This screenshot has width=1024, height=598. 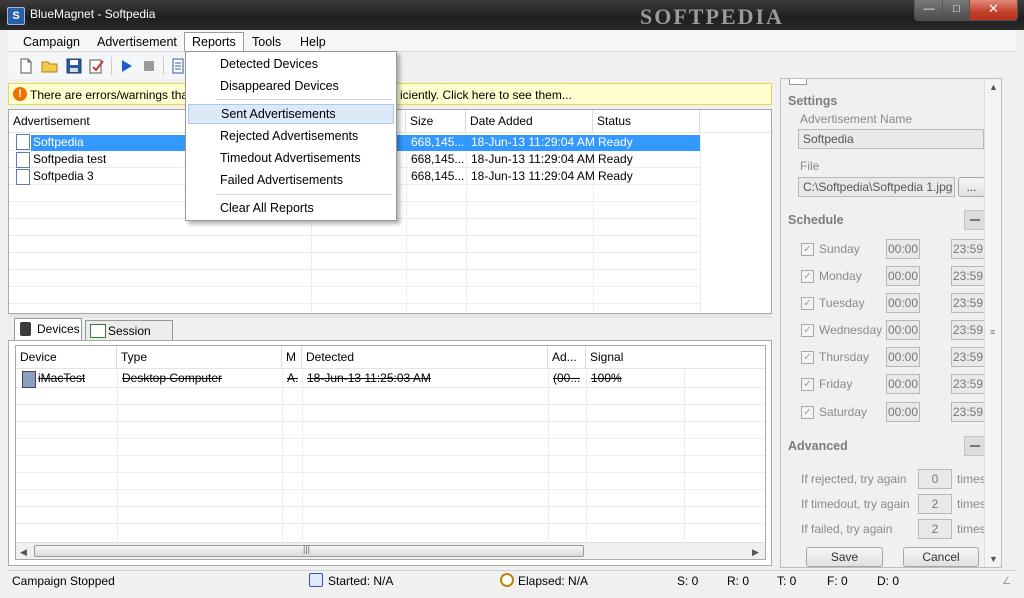 What do you see at coordinates (291, 180) in the screenshot?
I see `menu-item-failed-advertisements: Failed Advertisements` at bounding box center [291, 180].